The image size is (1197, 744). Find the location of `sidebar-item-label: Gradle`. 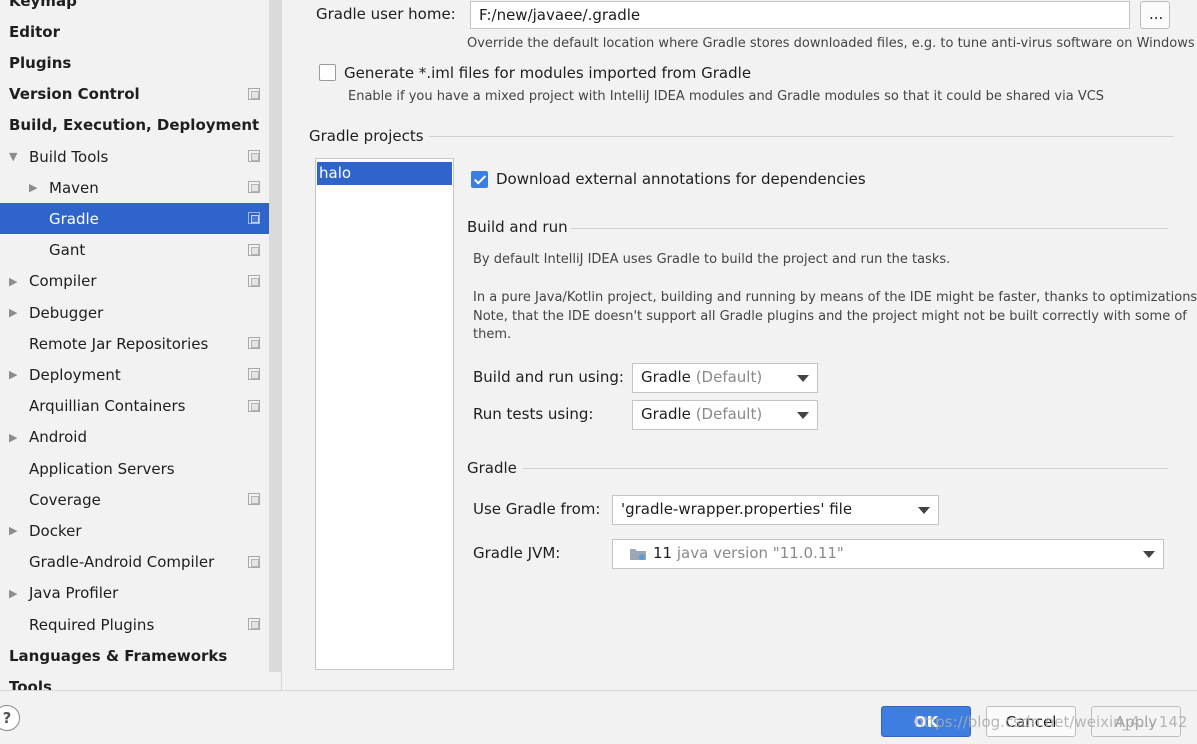

sidebar-item-label: Gradle is located at coordinates (74, 218).